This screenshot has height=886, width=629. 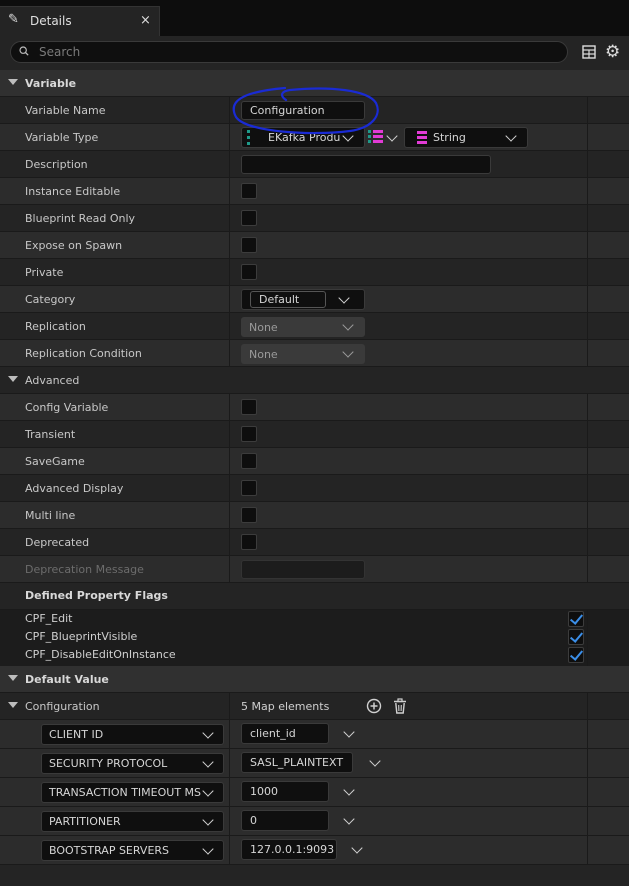 I want to click on row-blueprint-read-only: Blueprint Read Only, so click(x=314, y=218).